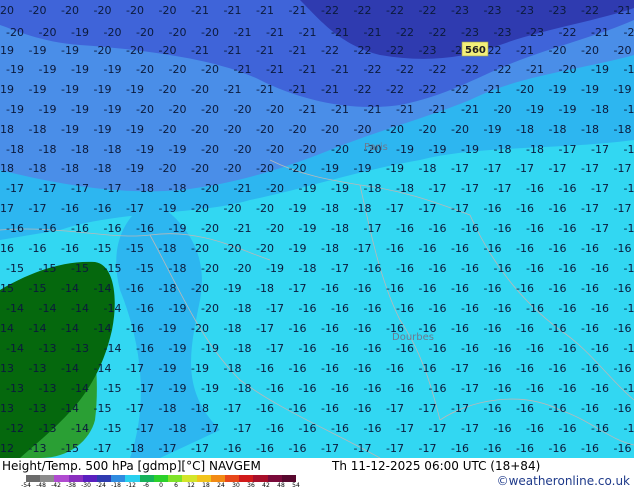 This screenshot has width=634, height=490. I want to click on temperature-value: -13, so click(7, 368).